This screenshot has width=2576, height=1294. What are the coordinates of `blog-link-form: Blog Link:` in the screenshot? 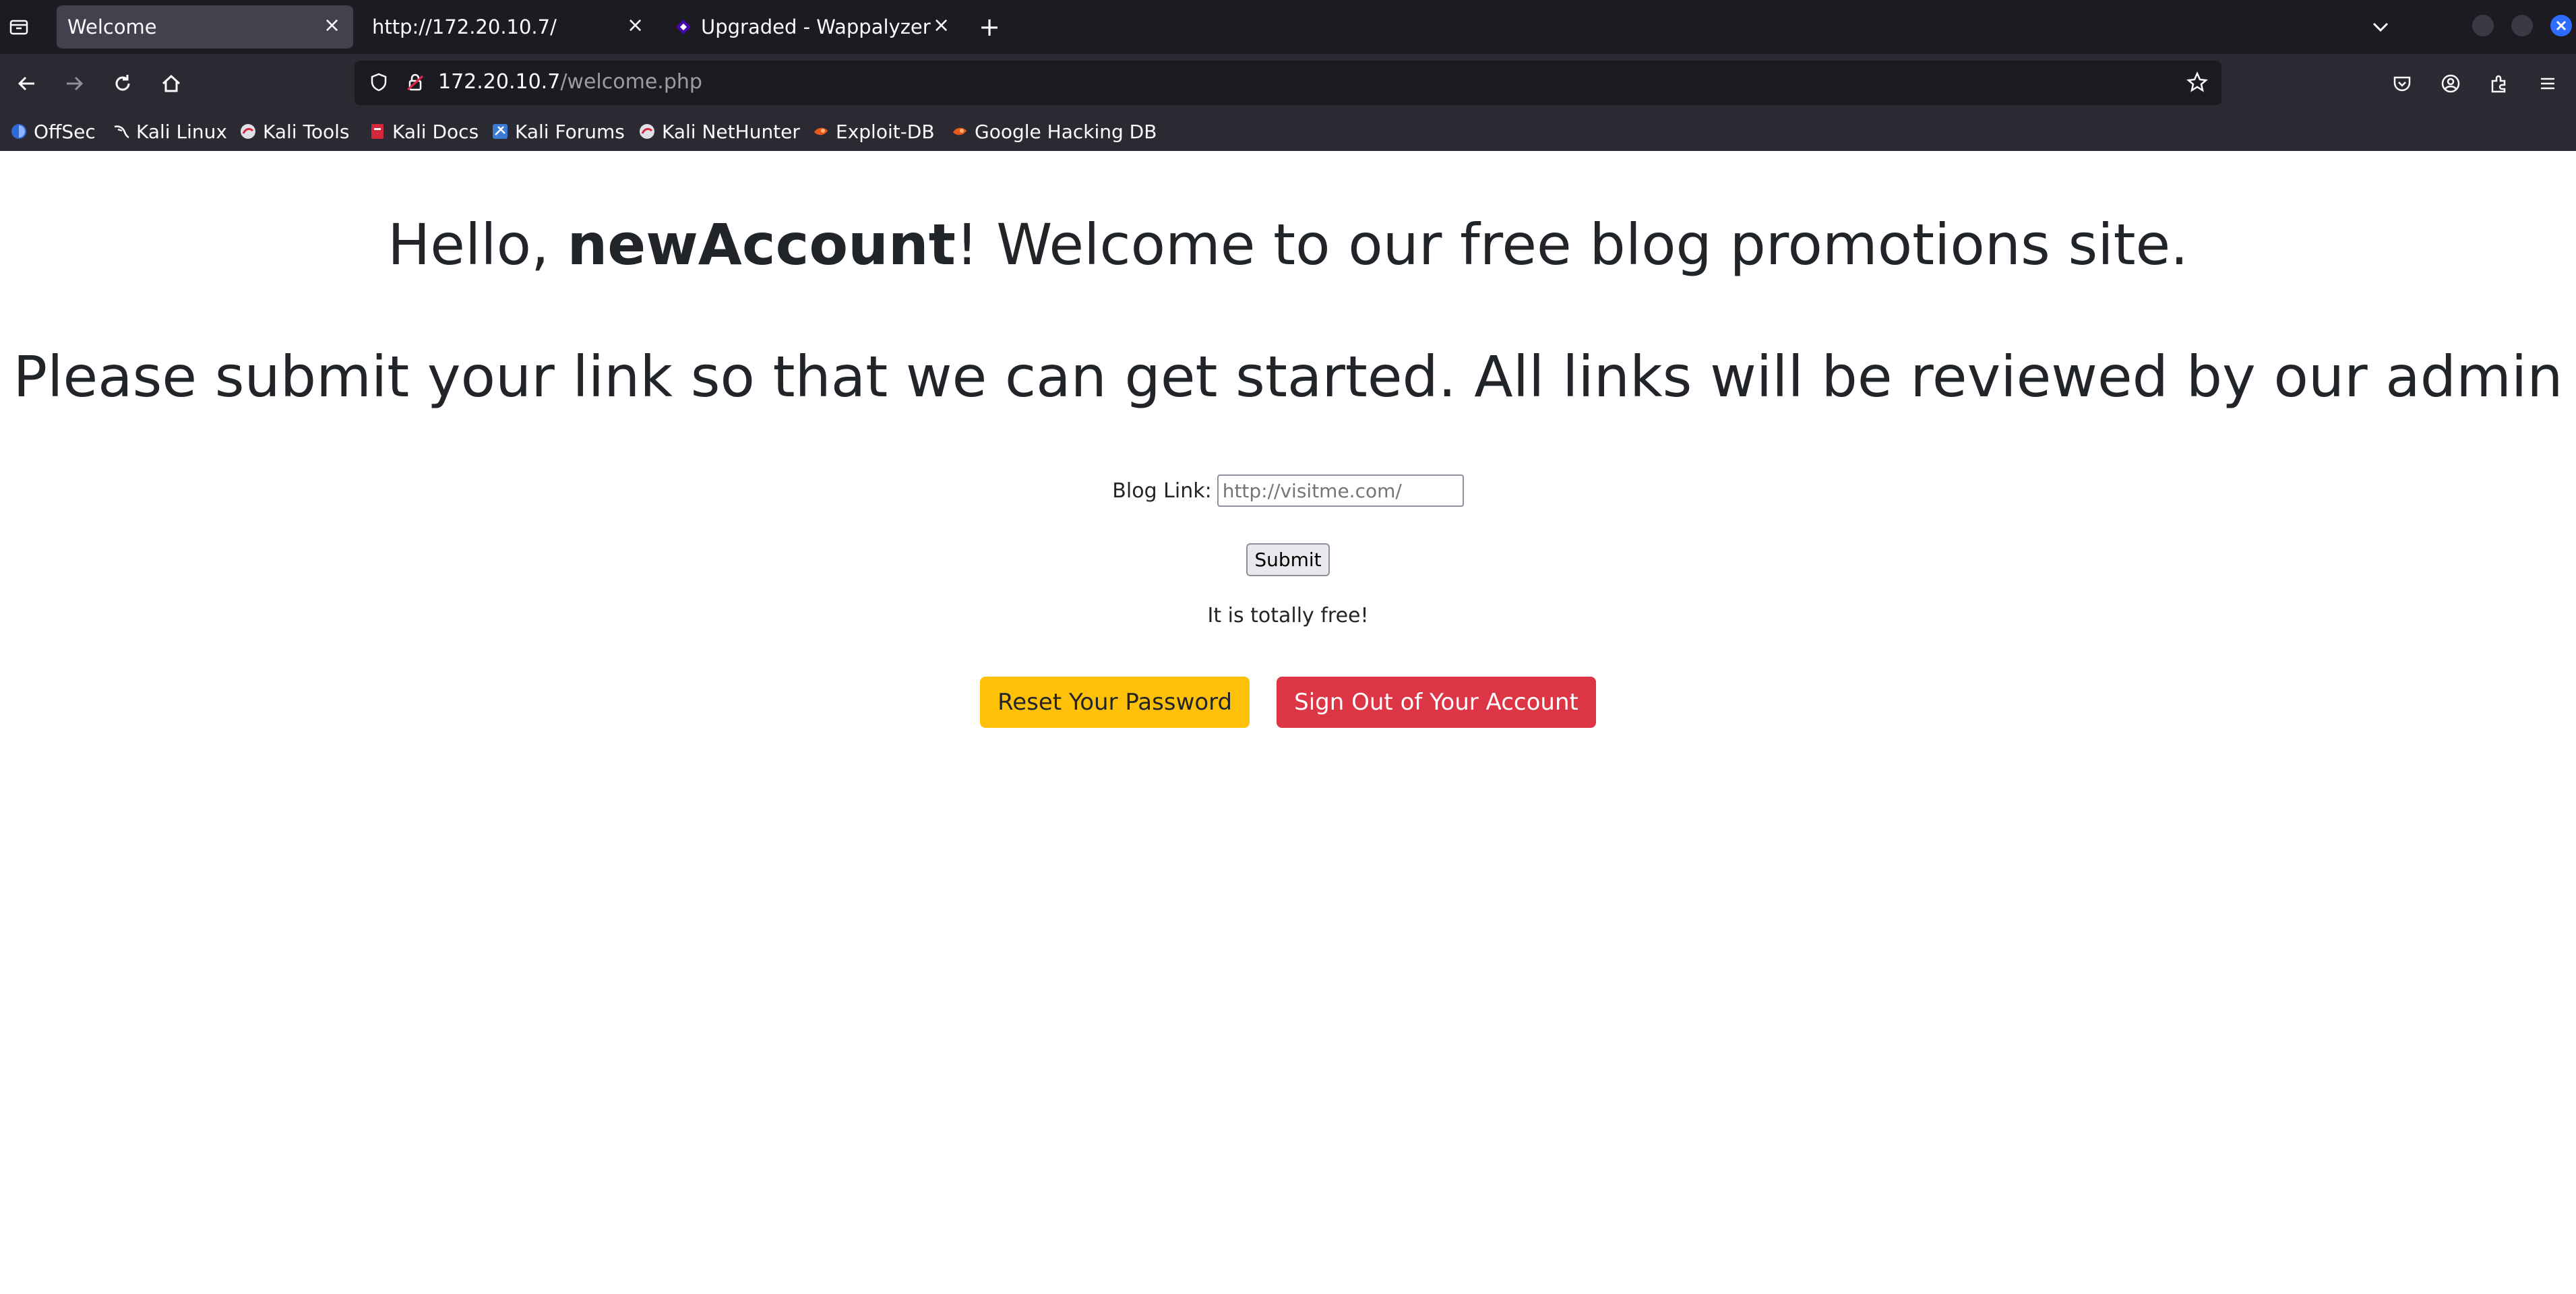 It's located at (1288, 490).